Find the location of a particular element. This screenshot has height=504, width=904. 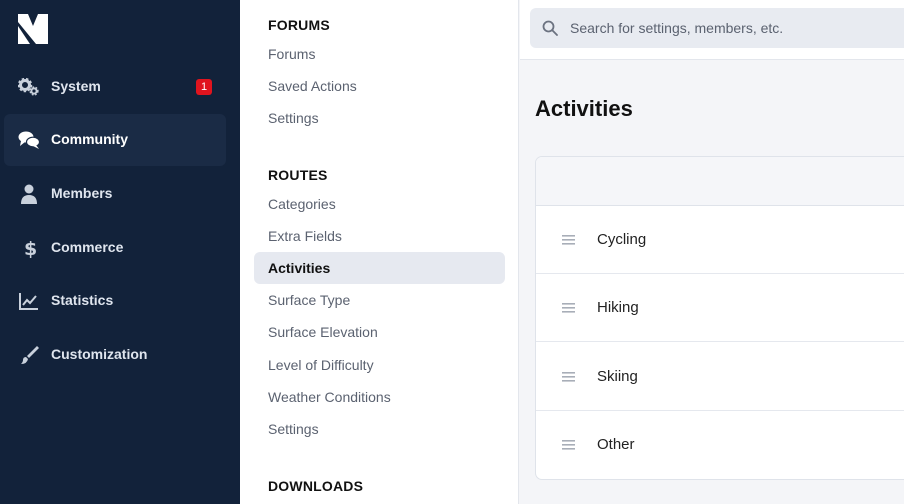

subnav-item-level-of-difficulty: Level of Difficulty is located at coordinates (379, 365).